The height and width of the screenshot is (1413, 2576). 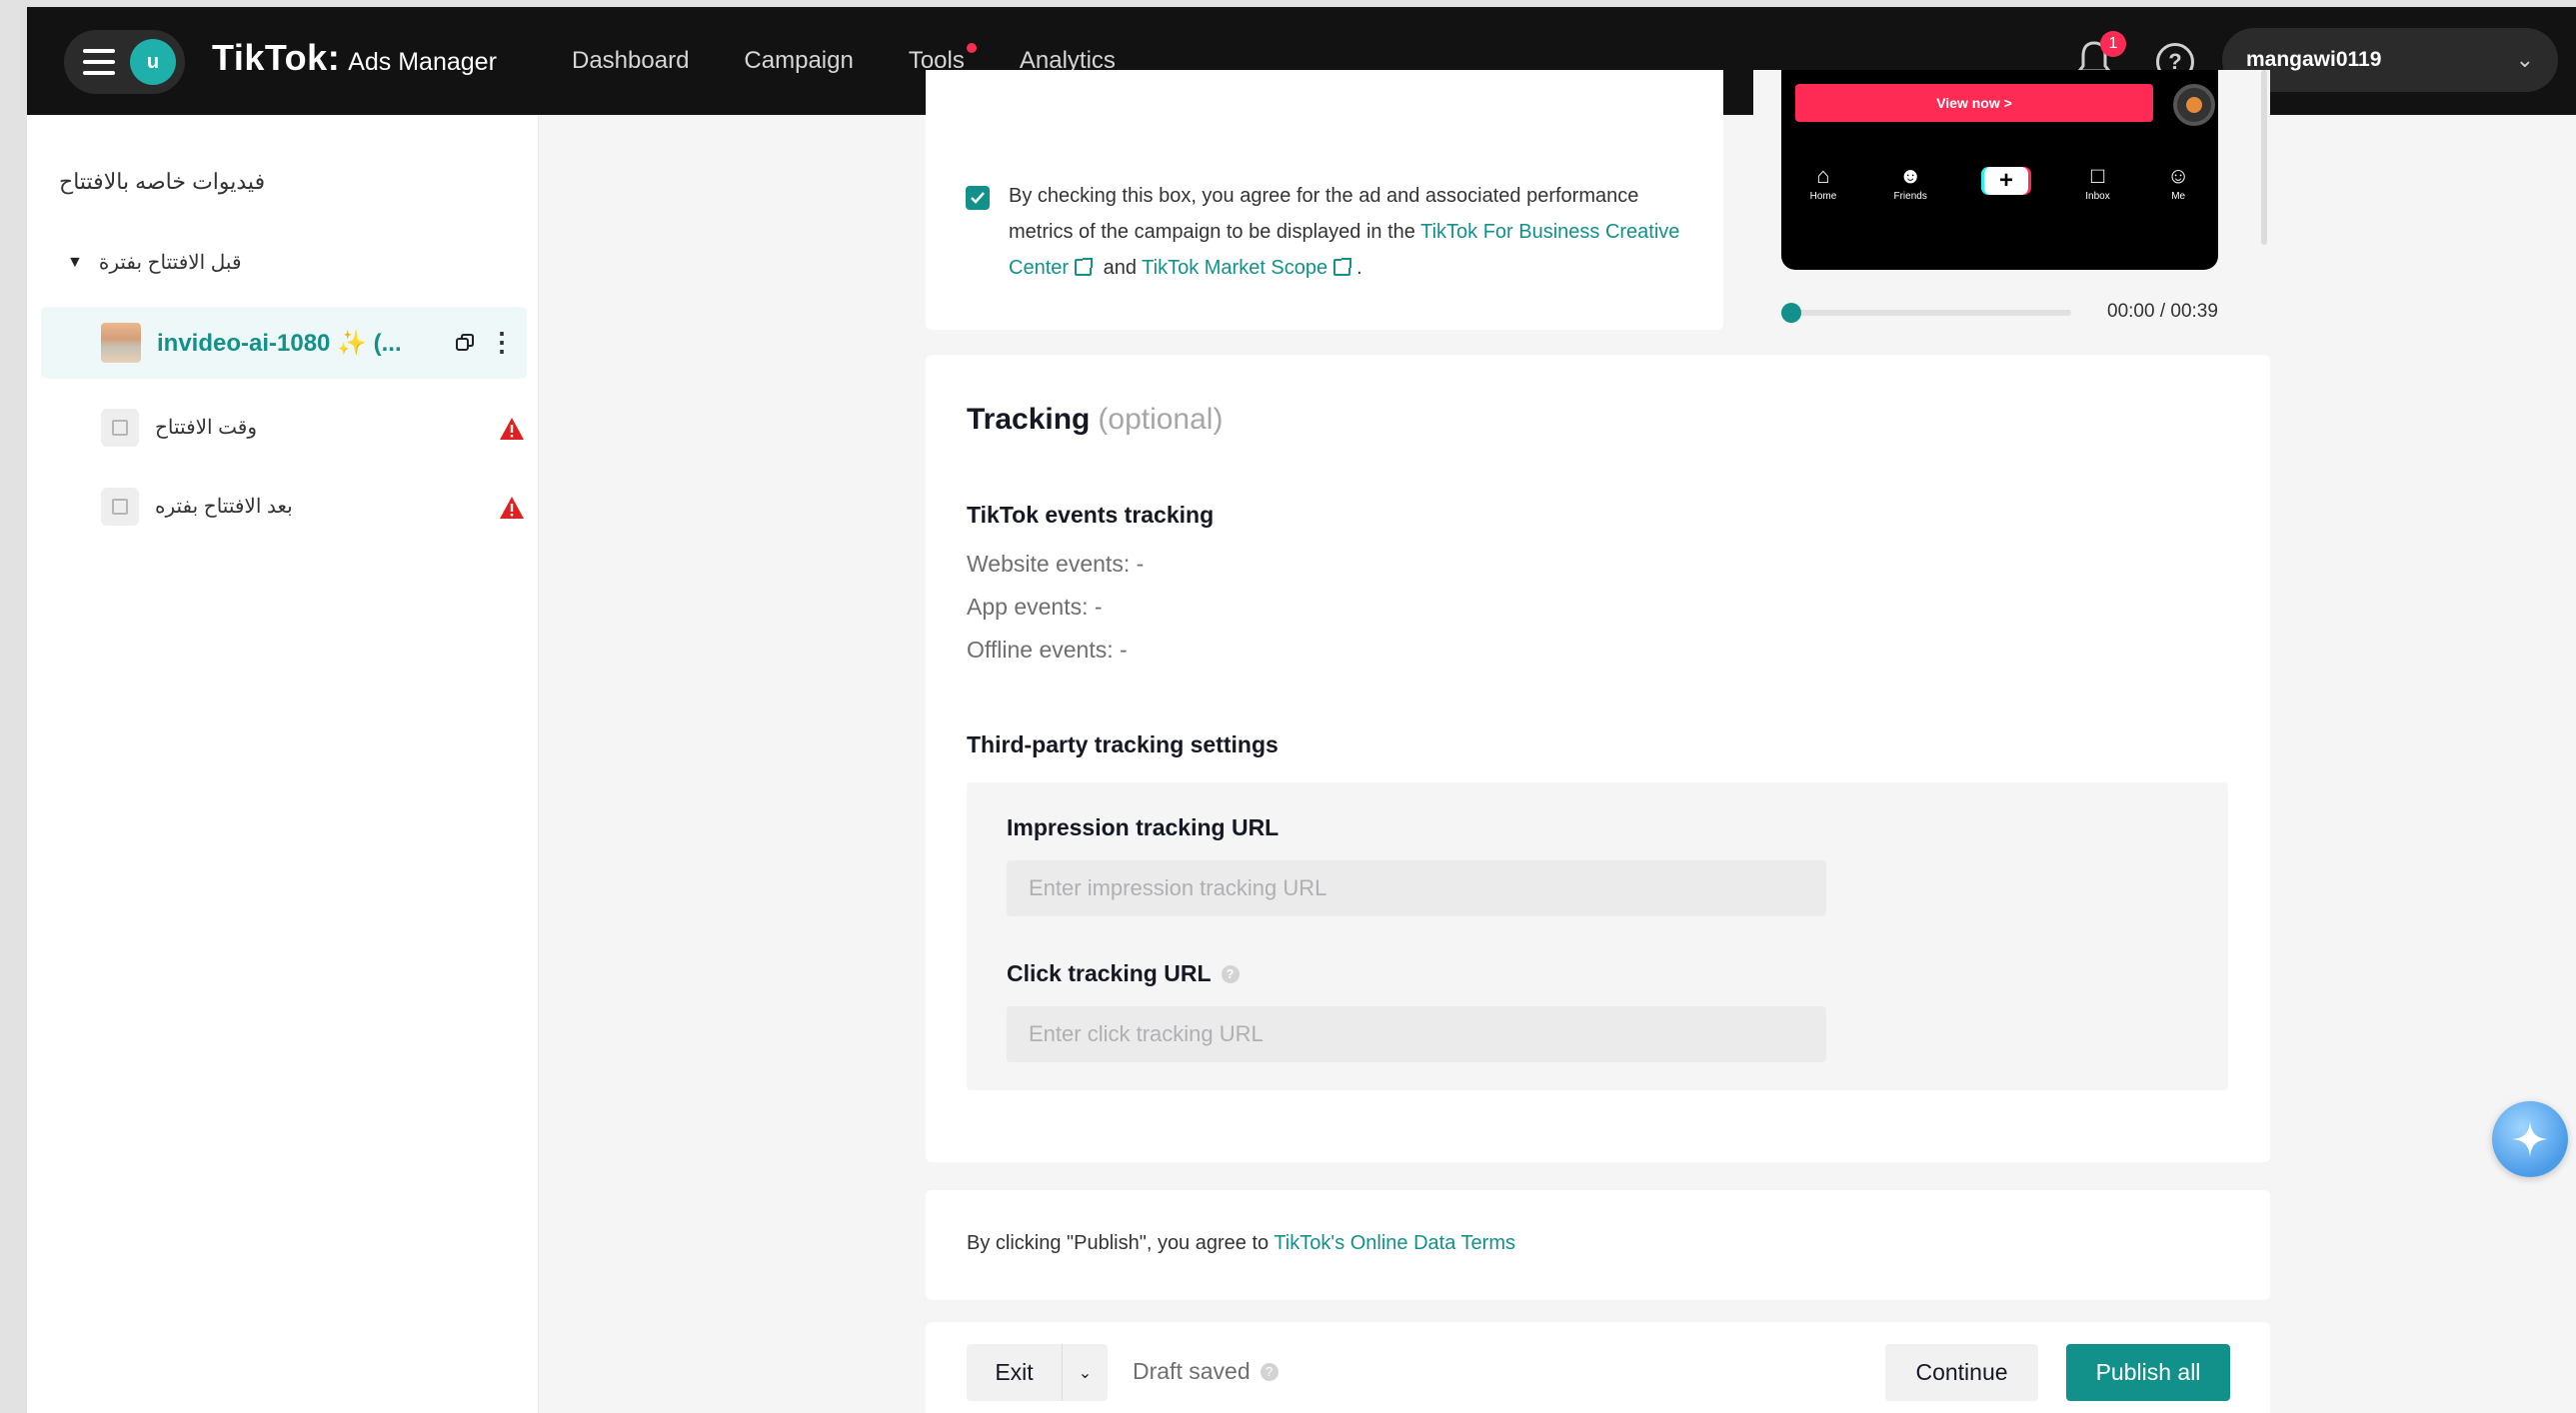 What do you see at coordinates (1395, 1243) in the screenshot?
I see `online-data-terms-link: TikTok's Online Data Terms` at bounding box center [1395, 1243].